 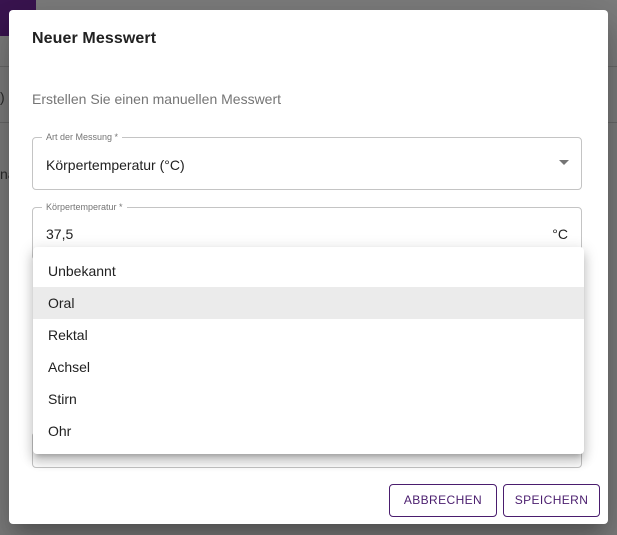 I want to click on cancel-button: ABBRECHEN, so click(x=443, y=500).